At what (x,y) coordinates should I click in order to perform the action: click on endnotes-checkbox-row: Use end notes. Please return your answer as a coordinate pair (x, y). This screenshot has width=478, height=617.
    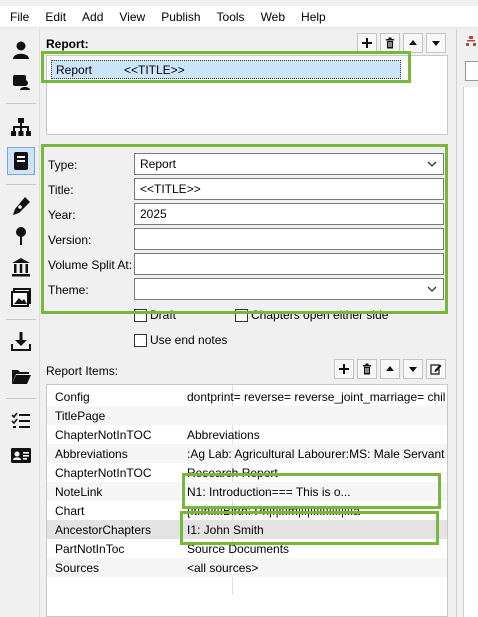
    Looking at the image, I should click on (180, 340).